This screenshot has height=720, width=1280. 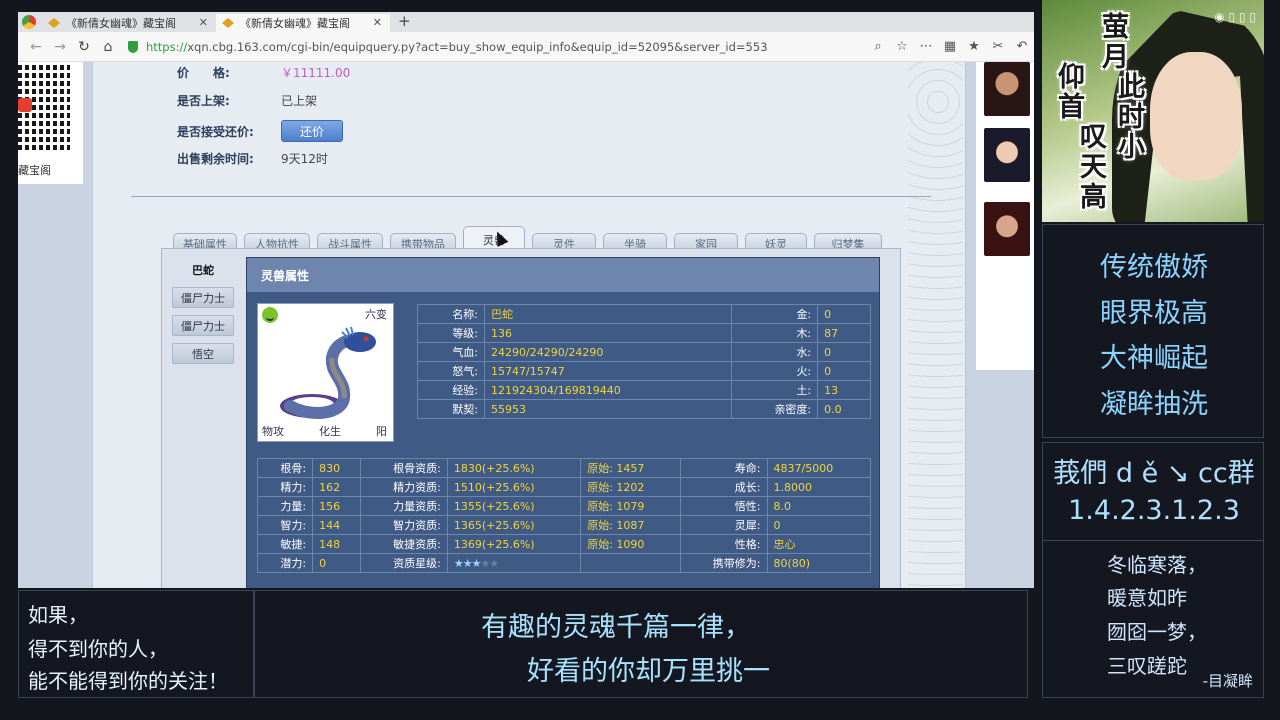 What do you see at coordinates (273, 431) in the screenshot?
I see `pet-attack-type: 物攻` at bounding box center [273, 431].